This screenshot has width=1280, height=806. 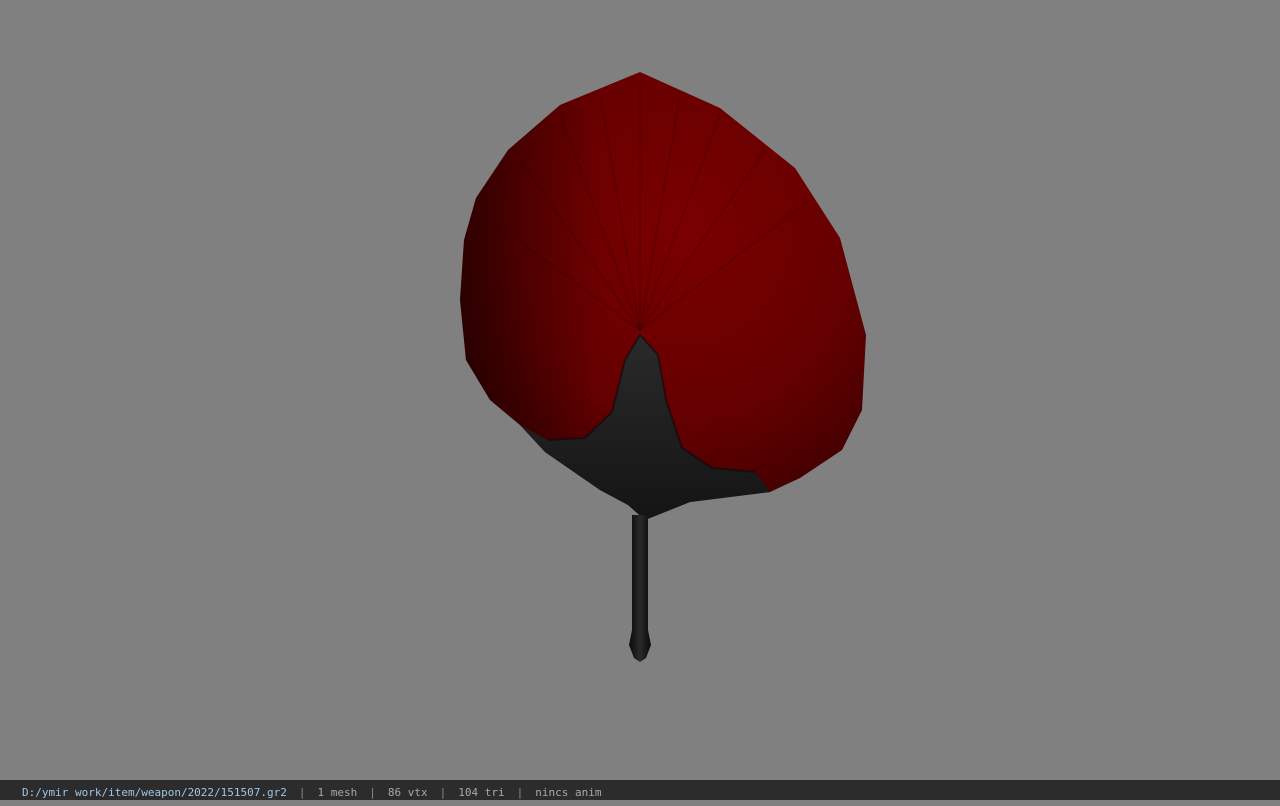 What do you see at coordinates (481, 792) in the screenshot?
I see `triangle-count: 104 tri` at bounding box center [481, 792].